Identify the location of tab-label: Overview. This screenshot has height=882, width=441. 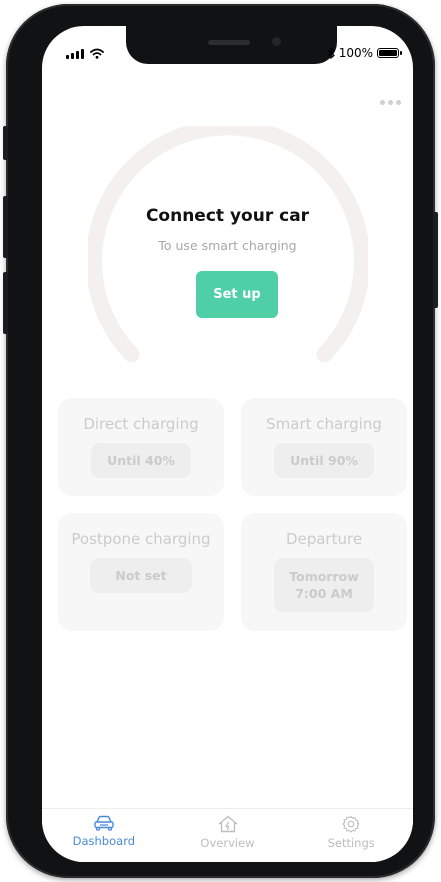
(227, 843).